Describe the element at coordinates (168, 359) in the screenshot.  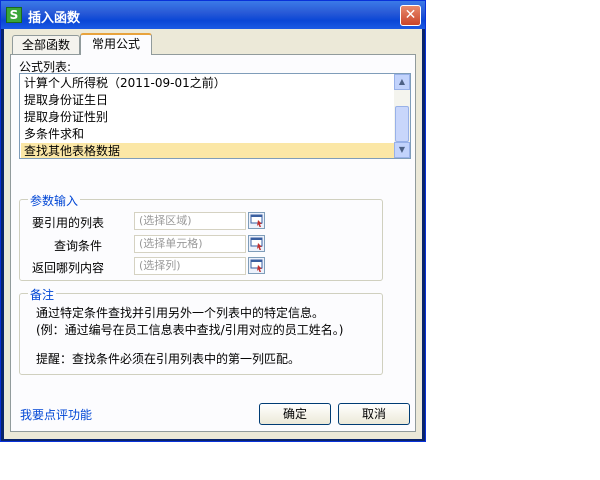
I see `note-reminder: 提醒：查找条件必须在引用列表中的第一列匹配。` at that location.